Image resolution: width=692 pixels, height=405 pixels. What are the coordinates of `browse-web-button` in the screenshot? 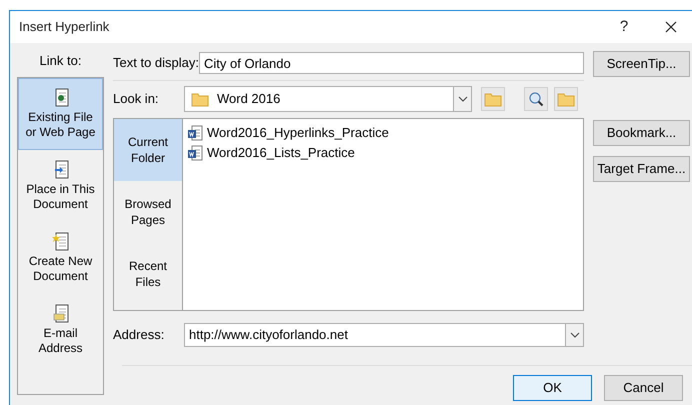 It's located at (536, 99).